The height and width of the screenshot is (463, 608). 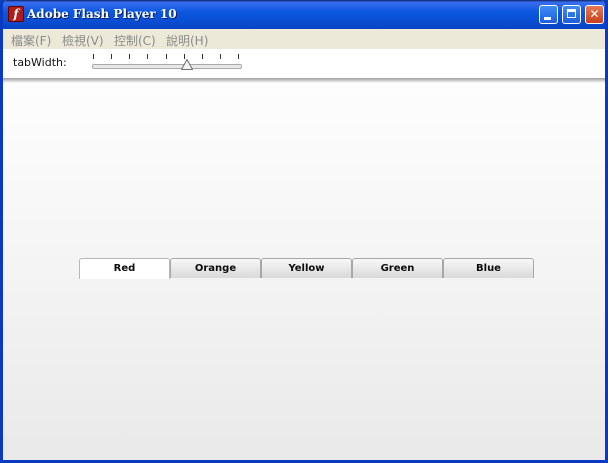 I want to click on control-bar-shadow, so click(x=304, y=80).